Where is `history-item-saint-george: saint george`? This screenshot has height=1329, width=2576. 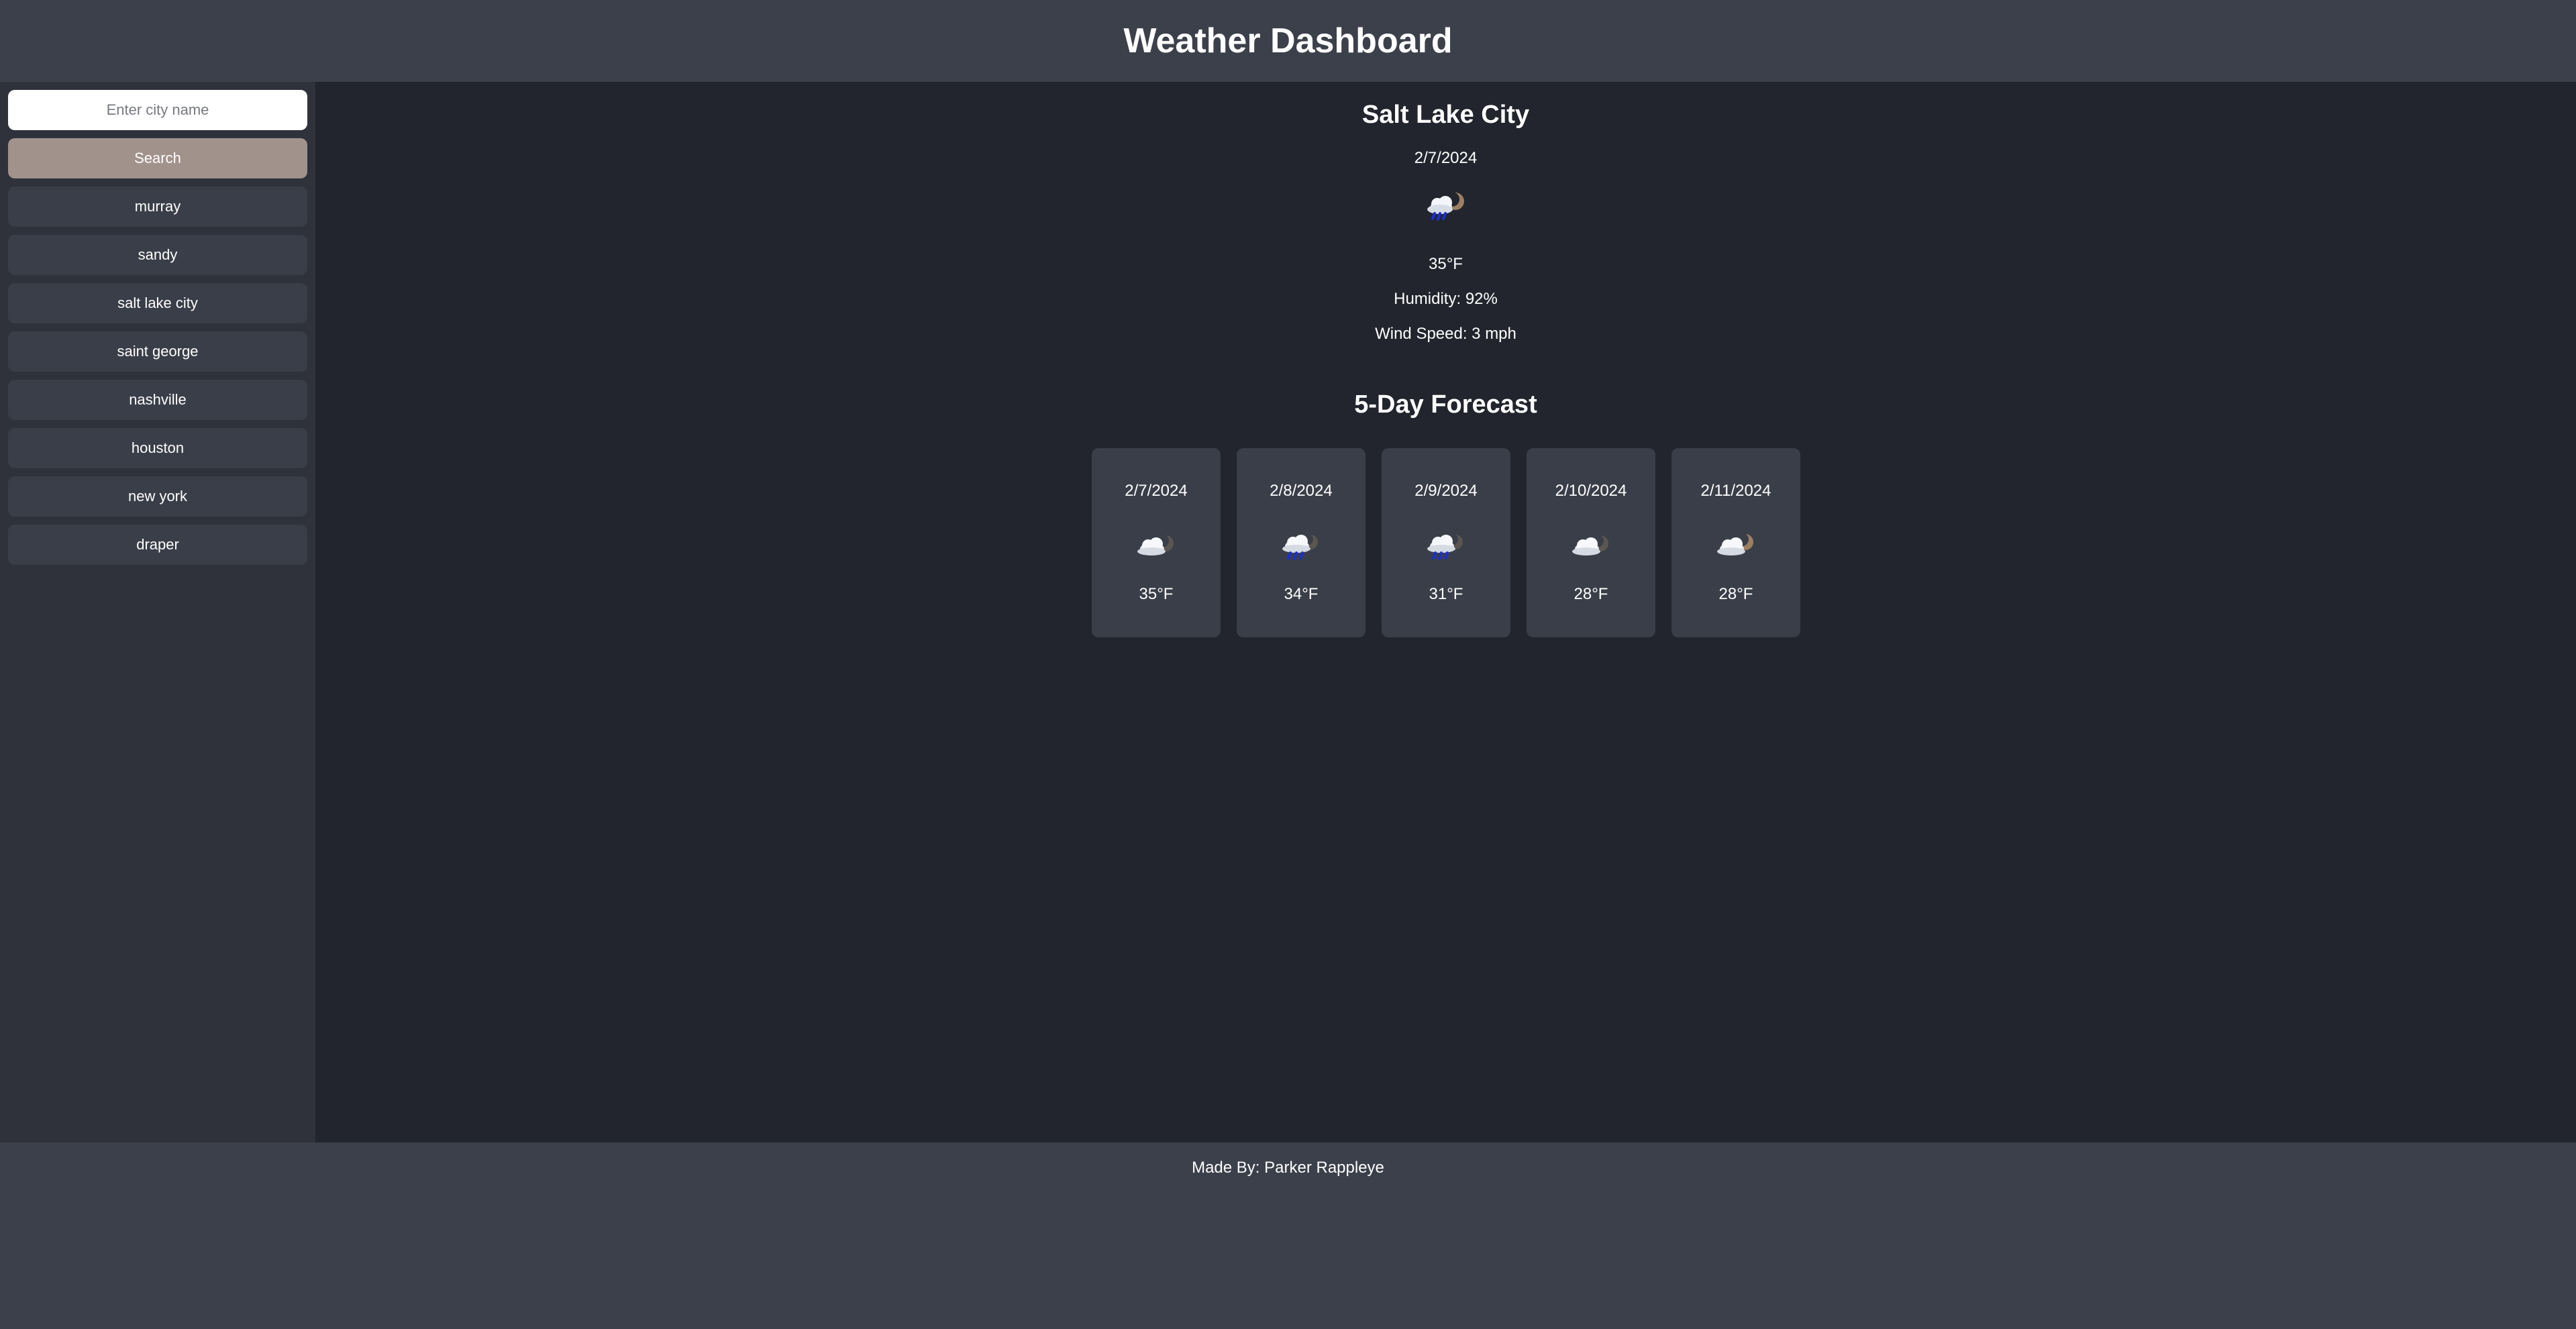
history-item-saint-george: saint george is located at coordinates (157, 351).